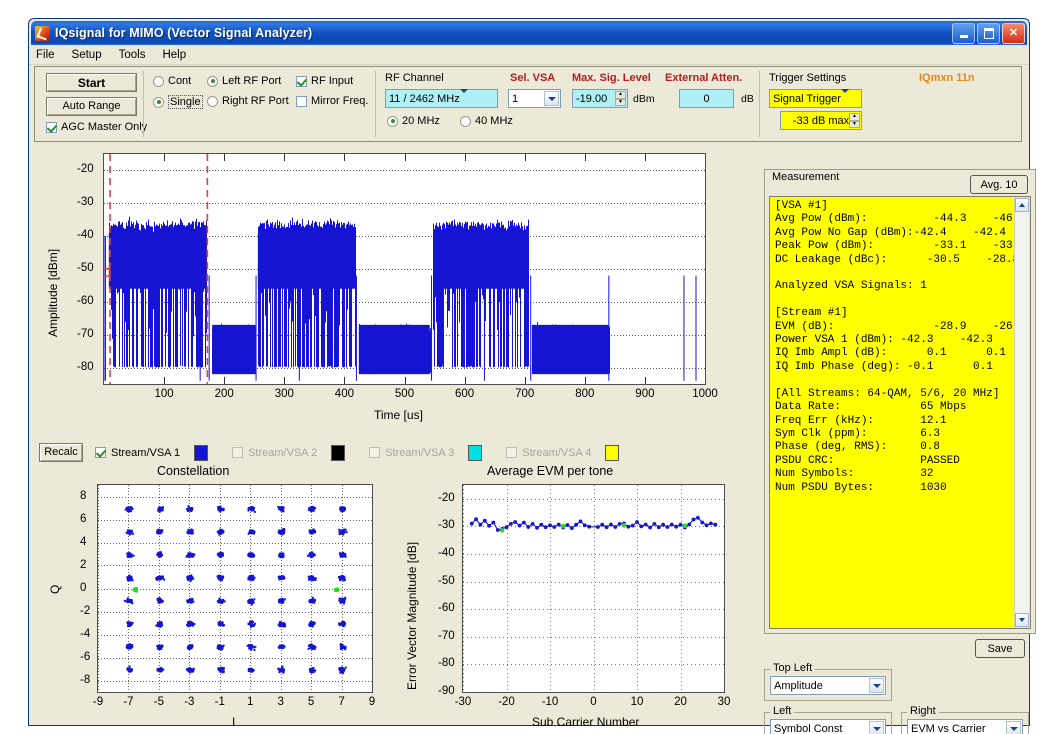 The image size is (1046, 734). What do you see at coordinates (42, 33) in the screenshot?
I see `app-icon` at bounding box center [42, 33].